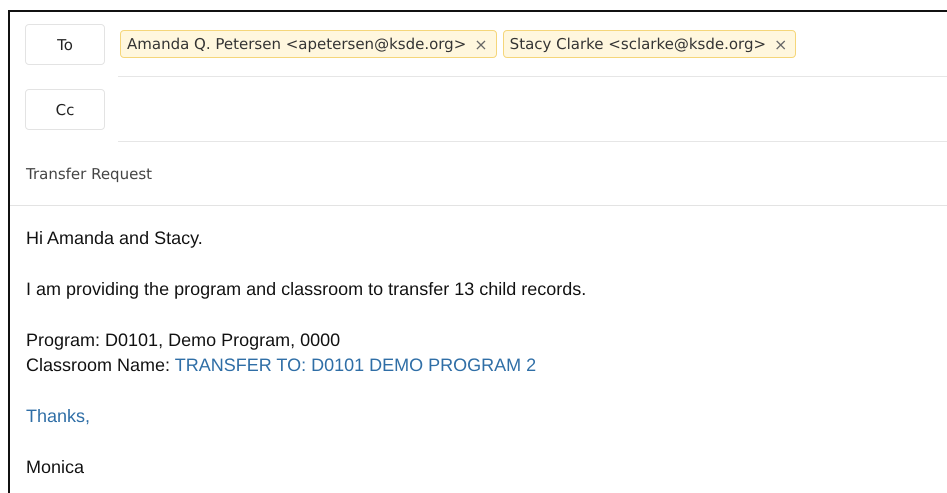 The width and height of the screenshot is (947, 493). What do you see at coordinates (307, 289) in the screenshot?
I see `message-line: I am providing the program and classroom to transfer 13 child records.` at bounding box center [307, 289].